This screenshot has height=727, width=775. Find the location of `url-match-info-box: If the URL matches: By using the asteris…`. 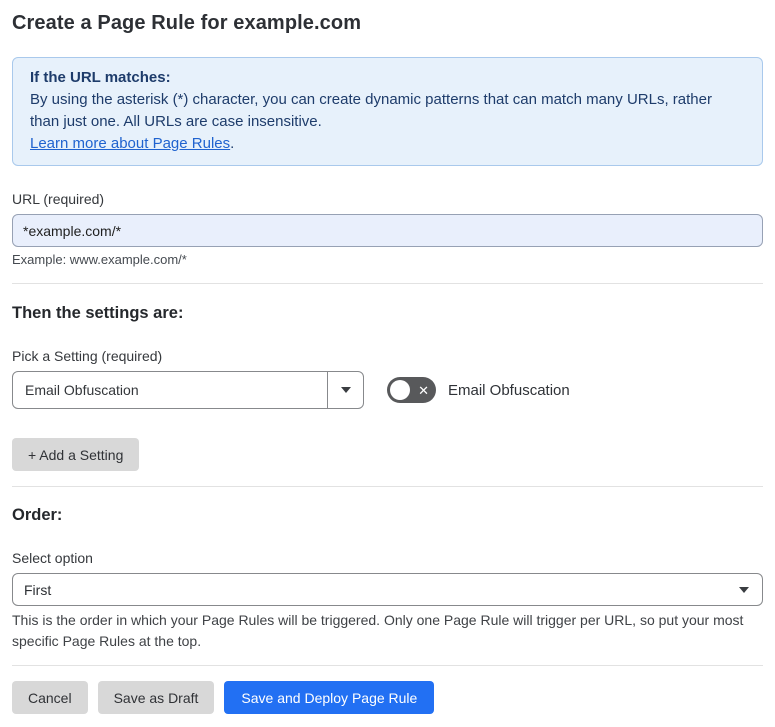

url-match-info-box: If the URL matches: By using the asteris… is located at coordinates (387, 111).